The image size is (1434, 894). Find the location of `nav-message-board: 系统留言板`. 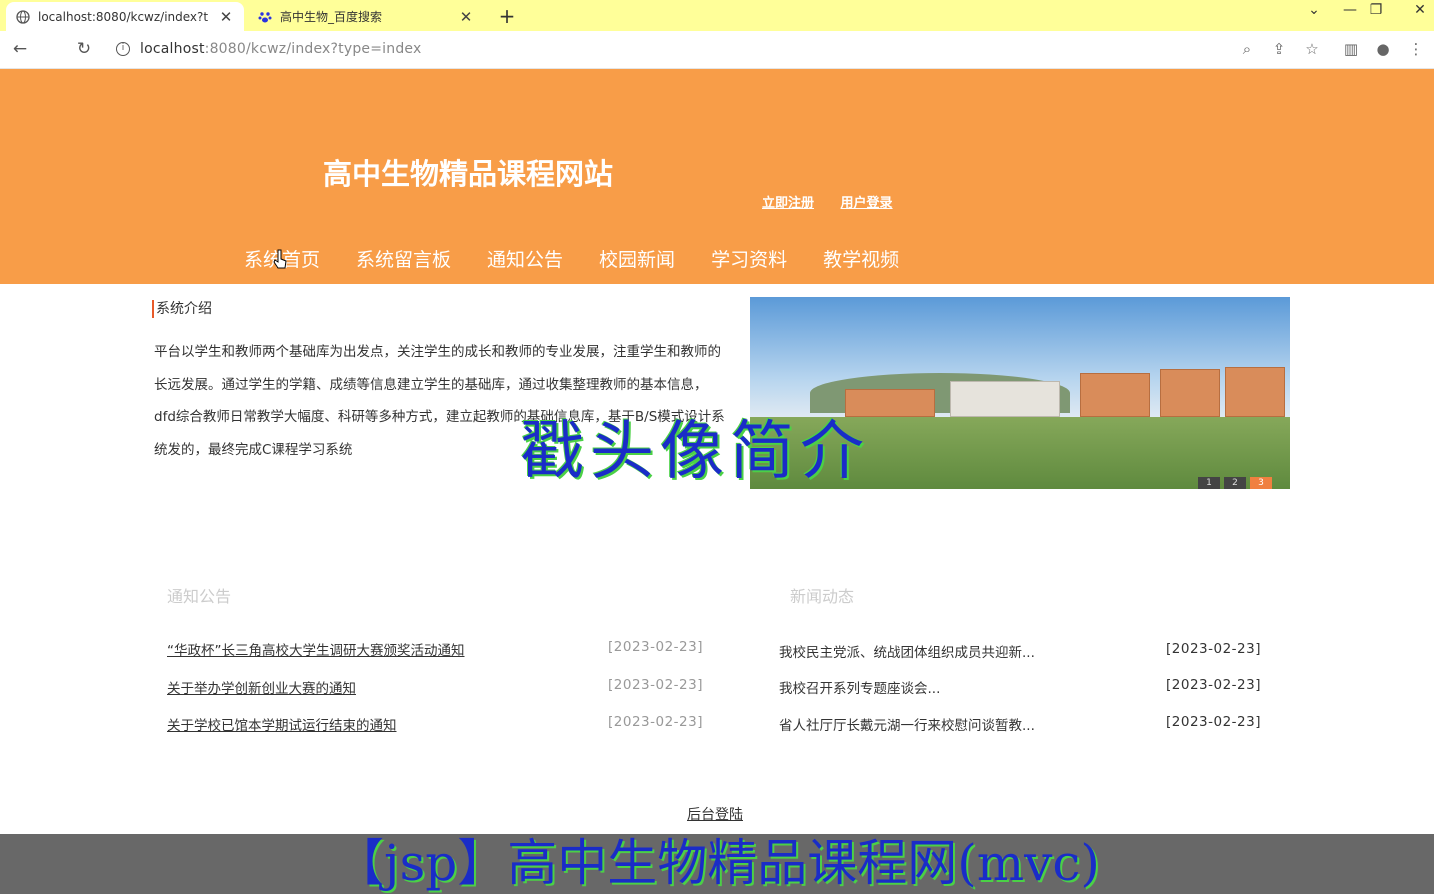

nav-message-board: 系统留言板 is located at coordinates (403, 258).